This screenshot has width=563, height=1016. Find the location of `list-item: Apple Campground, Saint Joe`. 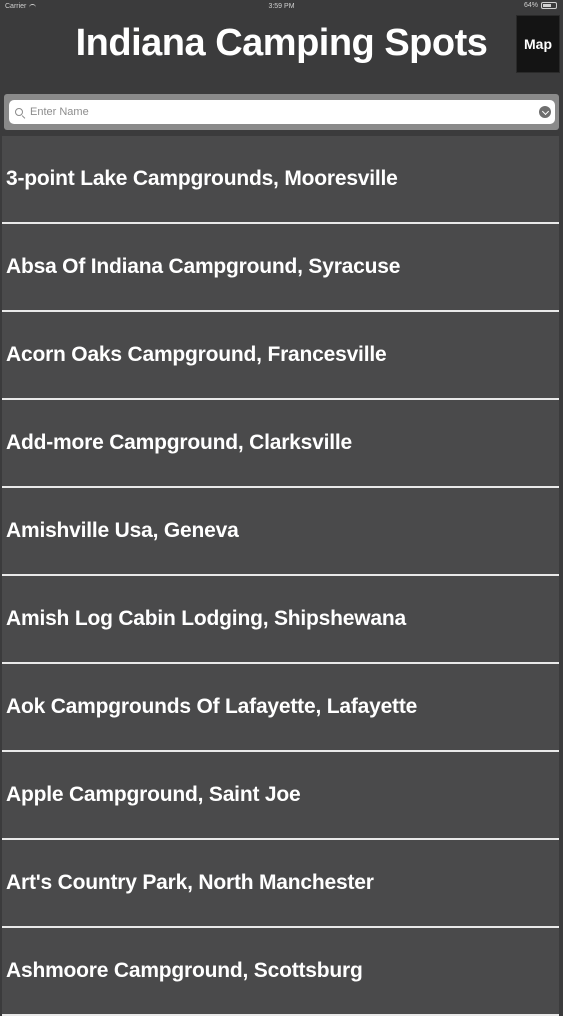

list-item: Apple Campground, Saint Joe is located at coordinates (280, 796).